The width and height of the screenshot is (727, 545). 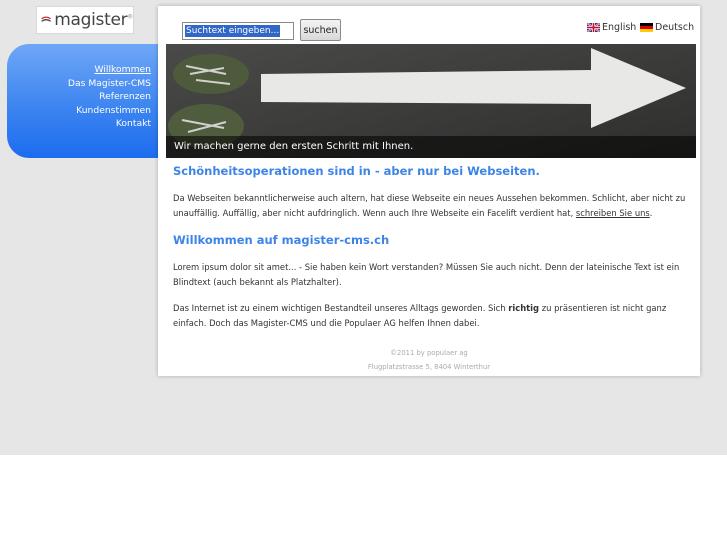 I want to click on section-title-welcome: Willkommen auf magister-cms.ch, so click(x=281, y=240).